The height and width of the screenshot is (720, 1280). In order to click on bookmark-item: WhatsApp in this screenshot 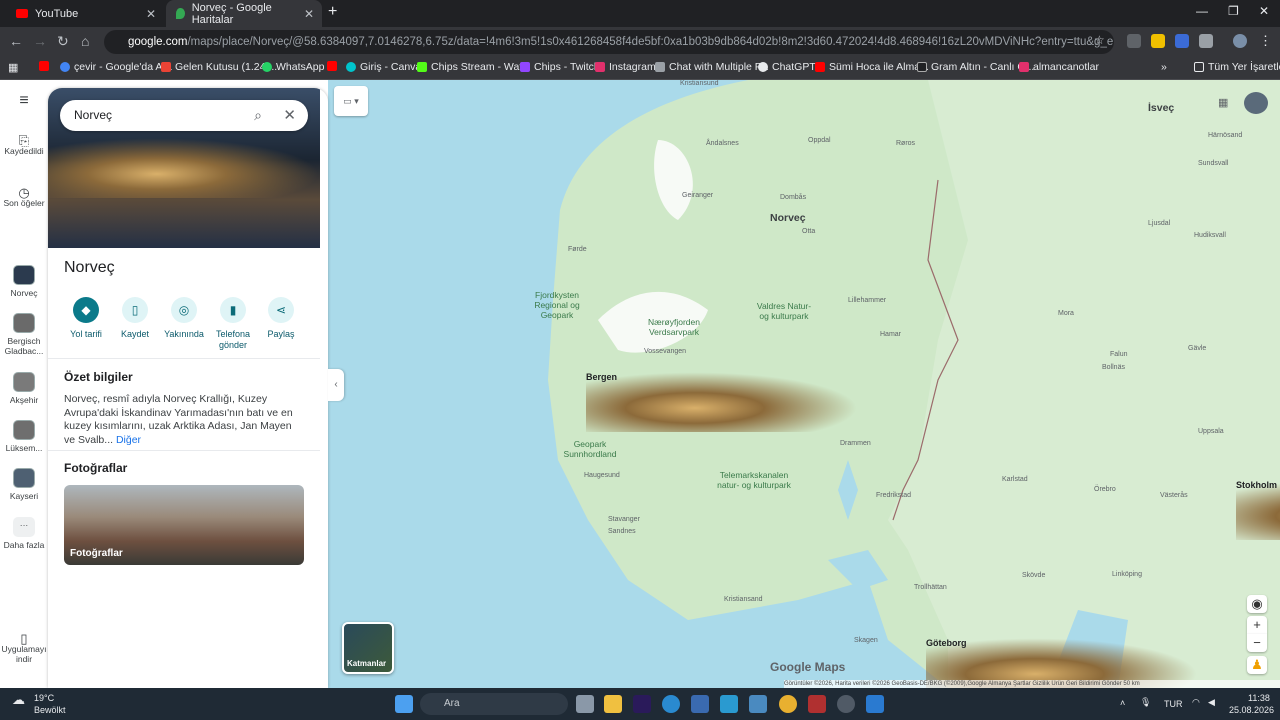, I will do `click(293, 67)`.